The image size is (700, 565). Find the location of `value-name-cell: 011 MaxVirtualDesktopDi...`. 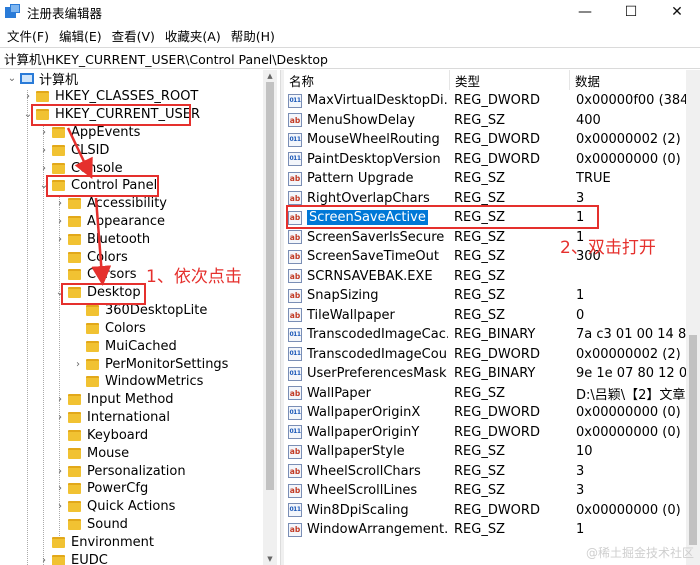

value-name-cell: 011 MaxVirtualDesktopDi... is located at coordinates (368, 100).